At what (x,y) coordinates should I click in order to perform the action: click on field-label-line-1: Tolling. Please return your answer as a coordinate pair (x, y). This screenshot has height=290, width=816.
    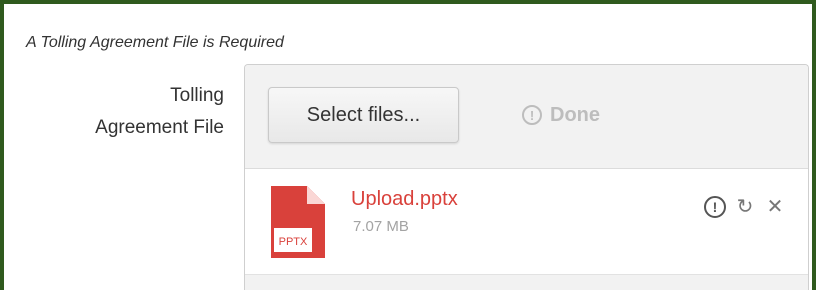
    Looking at the image, I should click on (197, 95).